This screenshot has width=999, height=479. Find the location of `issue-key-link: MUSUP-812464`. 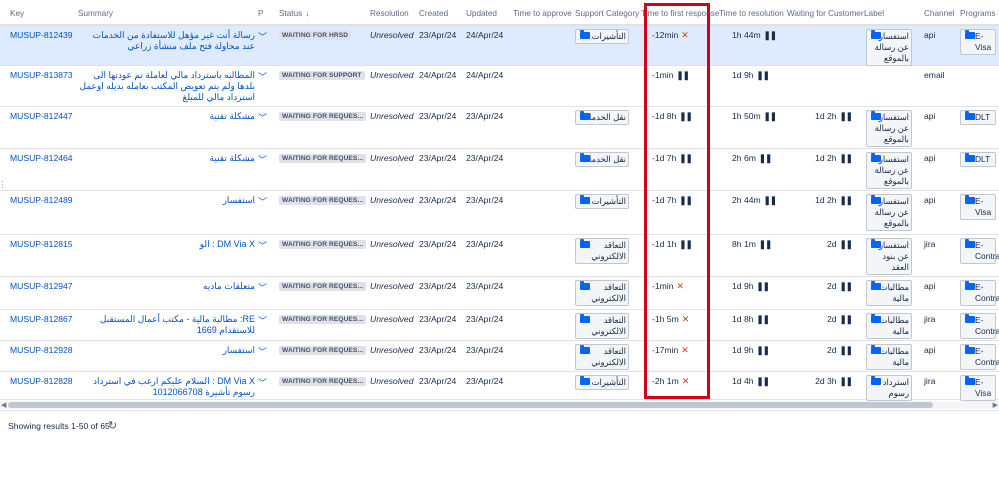

issue-key-link: MUSUP-812464 is located at coordinates (41, 158).